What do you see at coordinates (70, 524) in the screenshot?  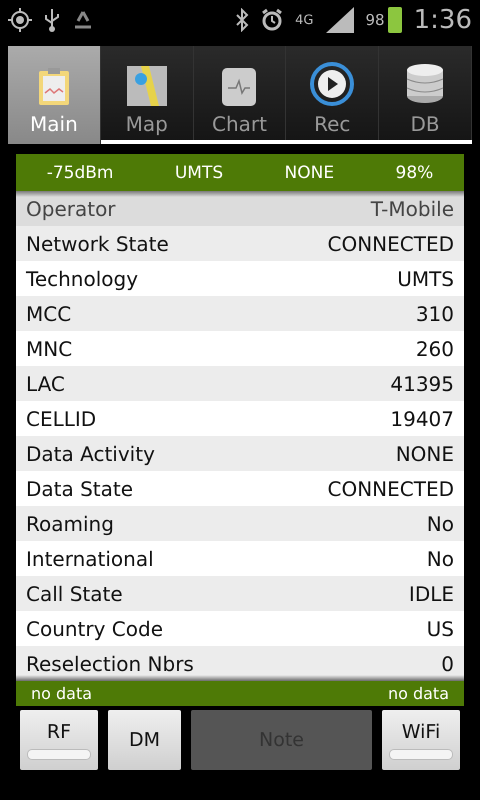 I see `row-label: Roaming` at bounding box center [70, 524].